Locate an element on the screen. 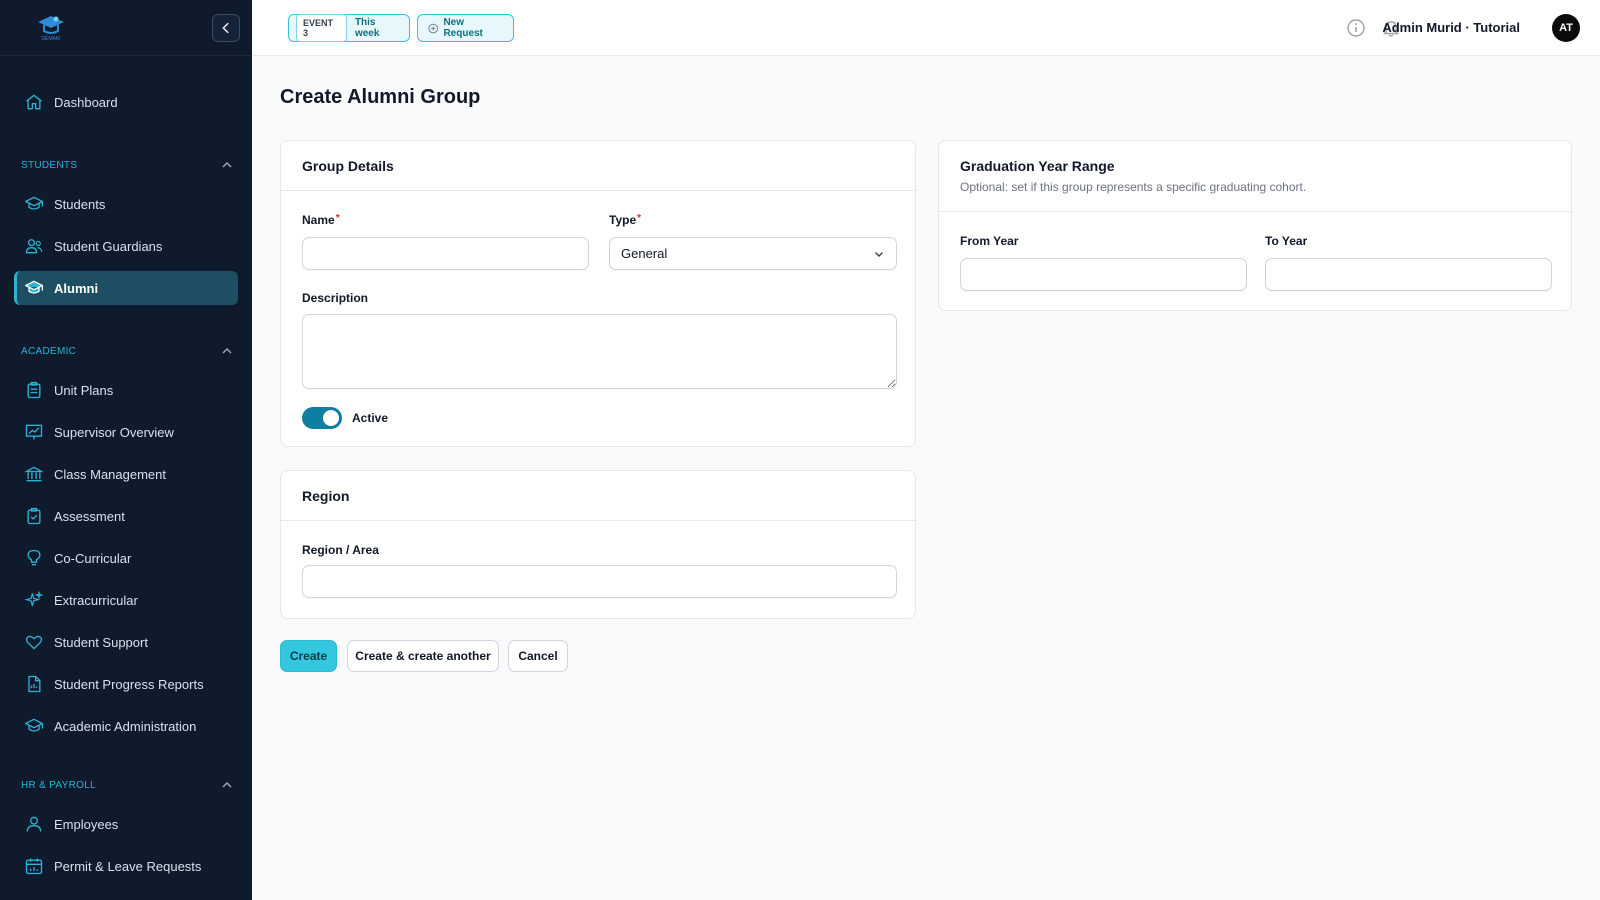  sidebar-item-unit-plans: Unit Plans is located at coordinates (126, 390).